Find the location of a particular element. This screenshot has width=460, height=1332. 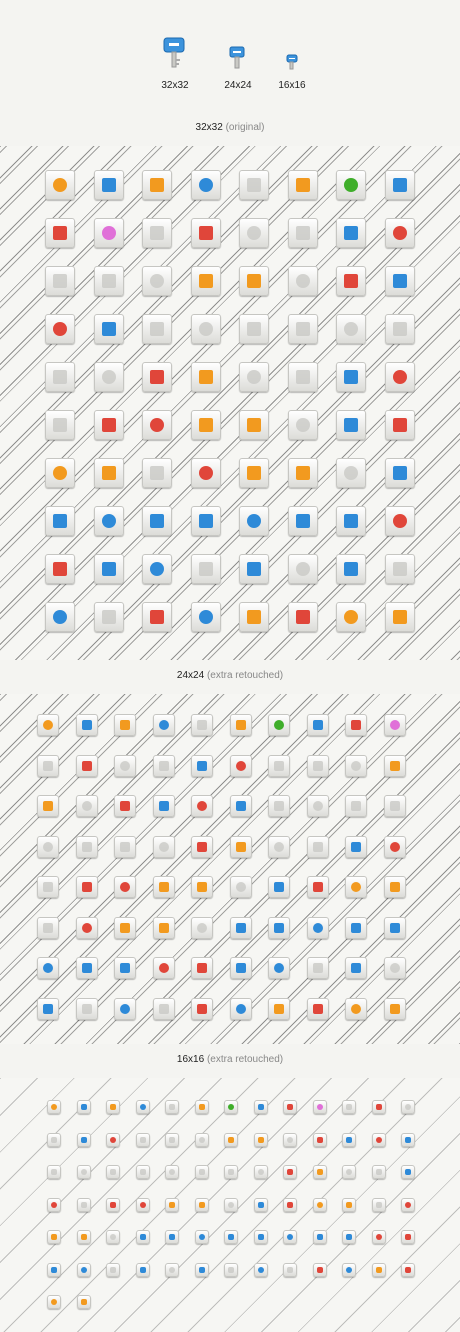

calendar-icon is located at coordinates (240, 927).